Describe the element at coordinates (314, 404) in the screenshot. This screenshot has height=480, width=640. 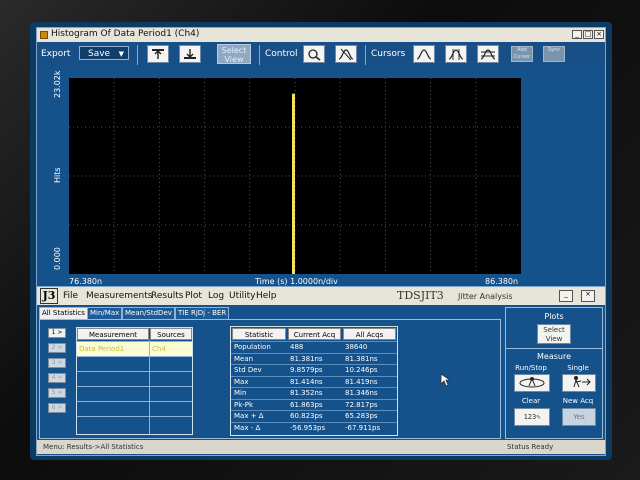
I see `statistics-row: Pk-Pk 61.863ps 72.817ps` at that location.